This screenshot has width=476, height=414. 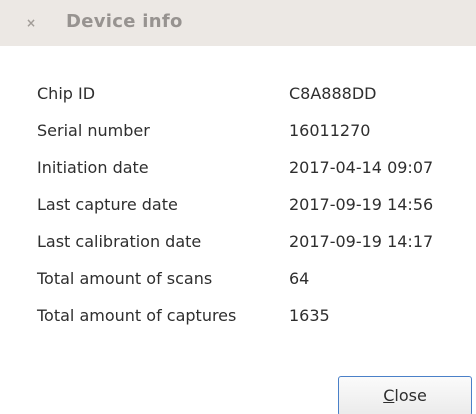 What do you see at coordinates (333, 93) in the screenshot?
I see `info-value: C8A888DD` at bounding box center [333, 93].